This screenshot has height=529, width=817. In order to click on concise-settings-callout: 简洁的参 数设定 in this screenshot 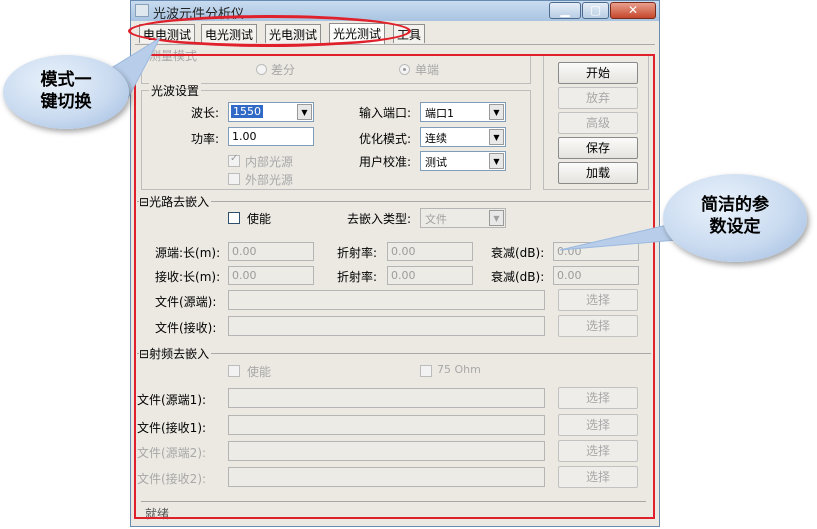, I will do `click(735, 218)`.